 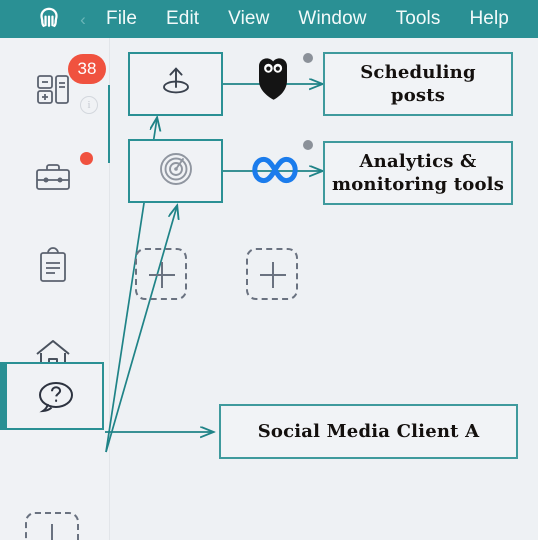 I want to click on label-analytics-monitoring-text: Analytics & monitoring tools, so click(x=418, y=172).